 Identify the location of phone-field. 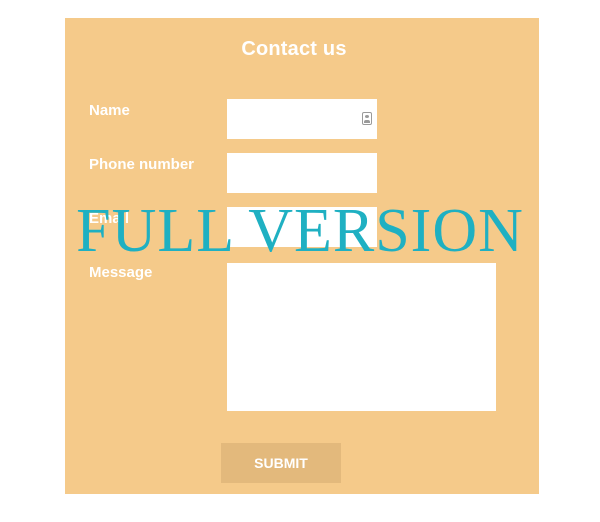
(302, 173).